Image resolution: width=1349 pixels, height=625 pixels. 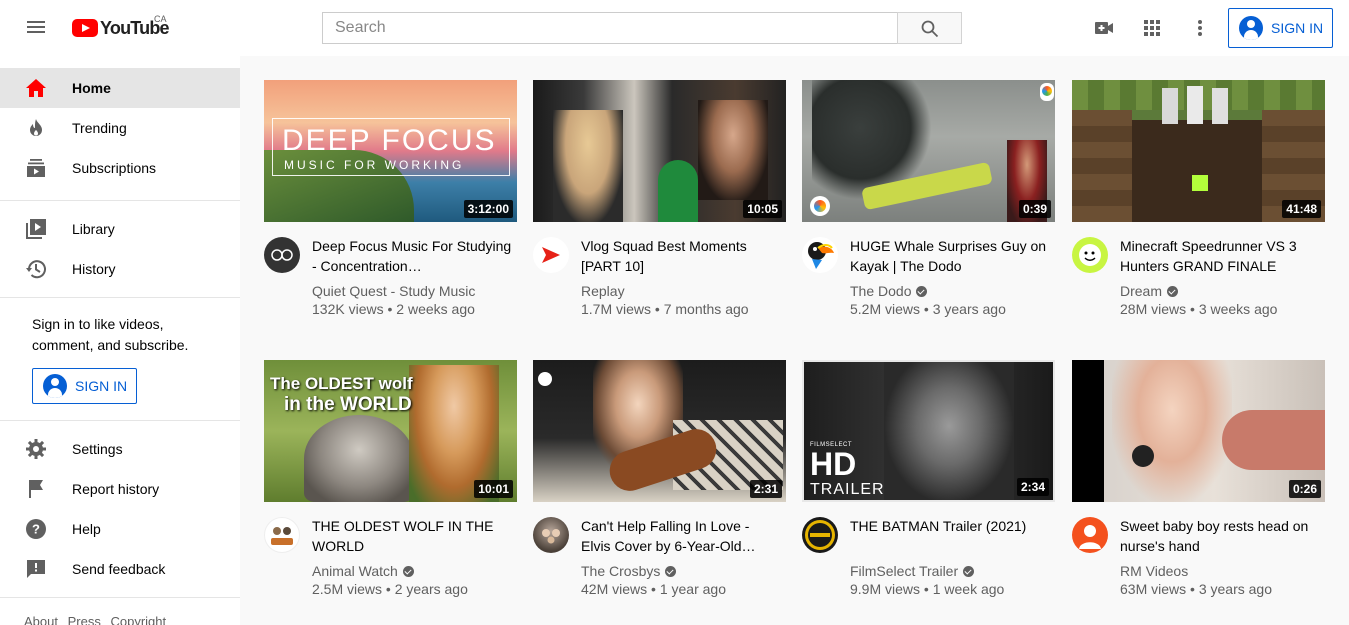 I want to click on account-icon, so click(x=1251, y=28).